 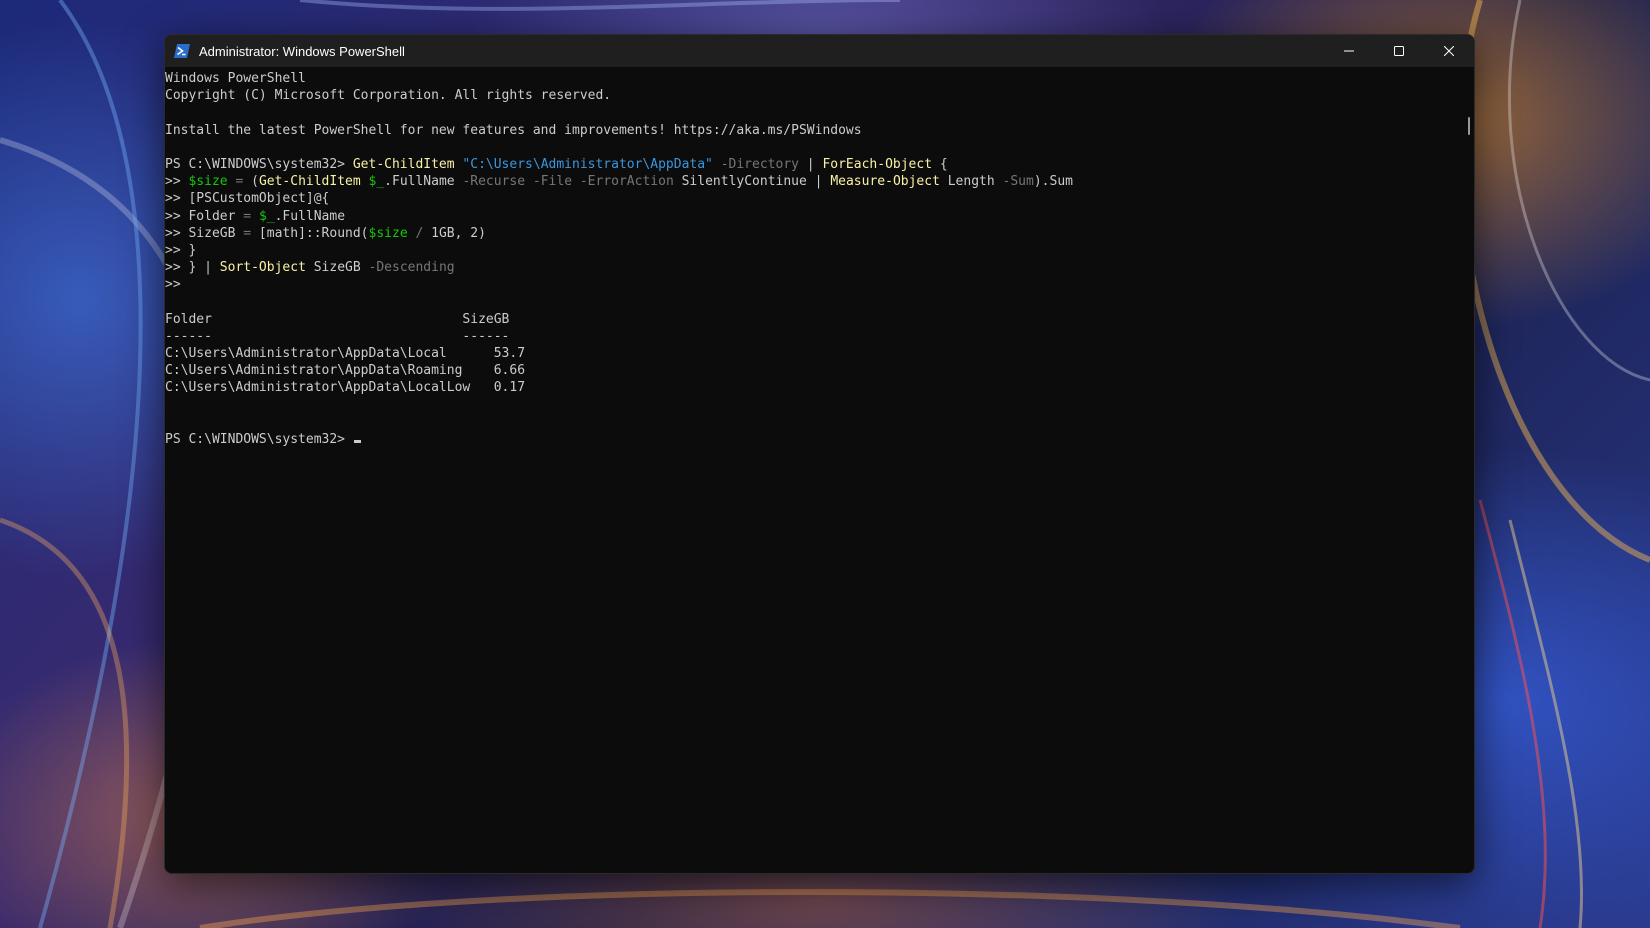 I want to click on console-line: PS C:\WINDOWS\system32>, so click(x=812, y=439).